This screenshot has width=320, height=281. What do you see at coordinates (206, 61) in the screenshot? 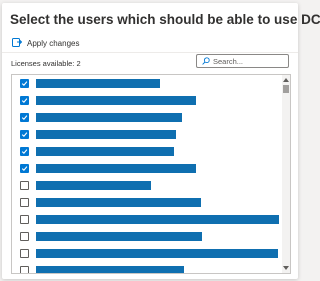
I see `search-icon` at bounding box center [206, 61].